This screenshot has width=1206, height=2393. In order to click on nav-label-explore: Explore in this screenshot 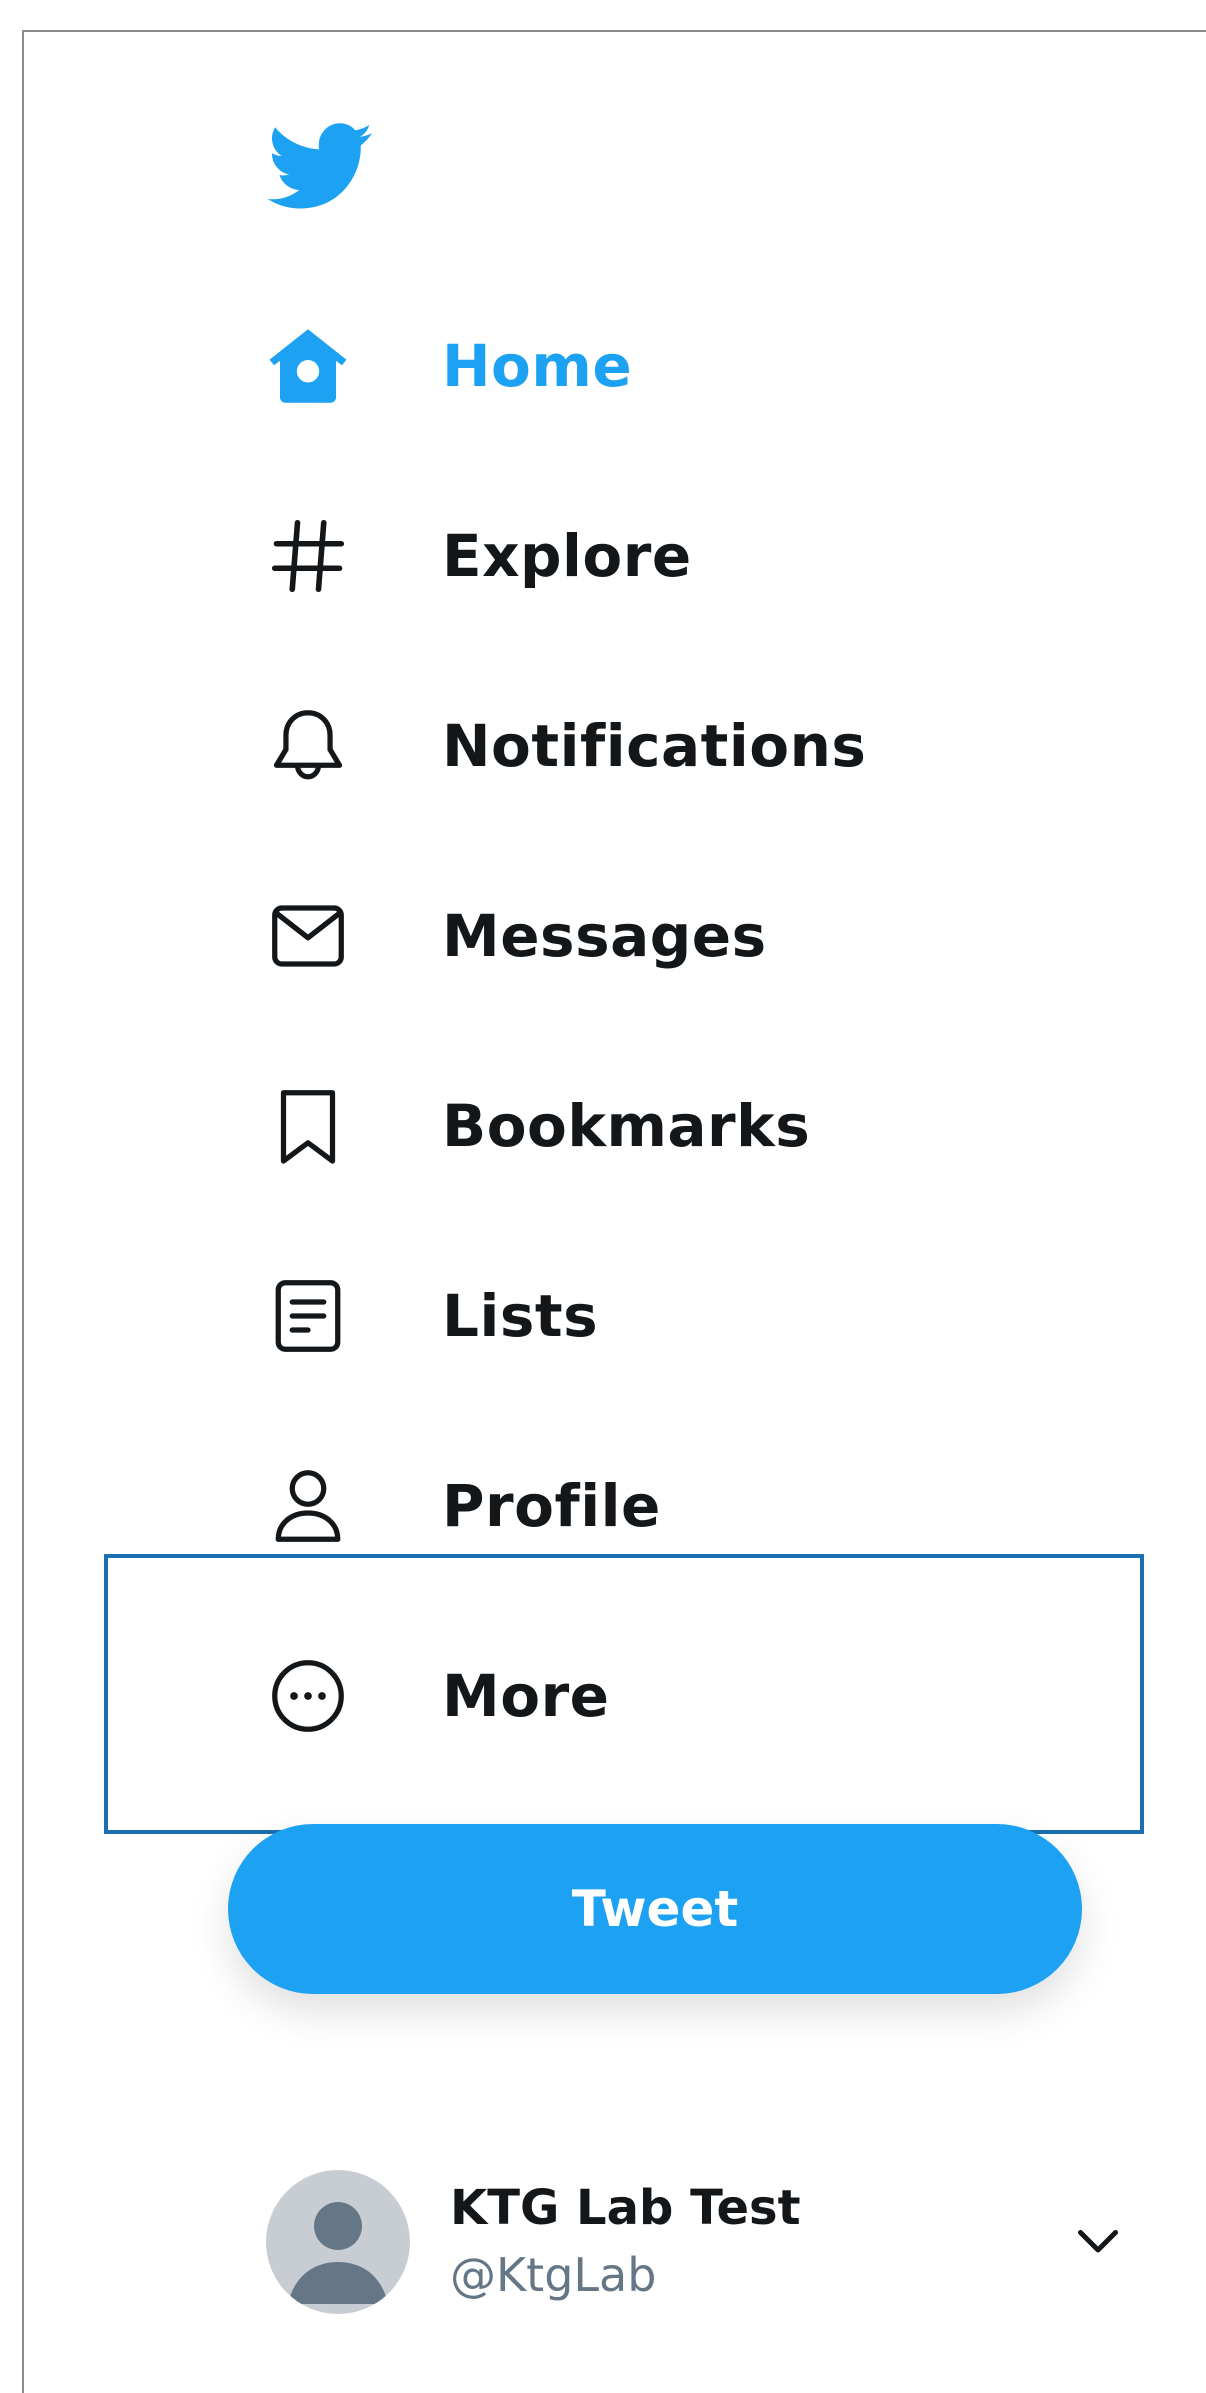, I will do `click(567, 556)`.